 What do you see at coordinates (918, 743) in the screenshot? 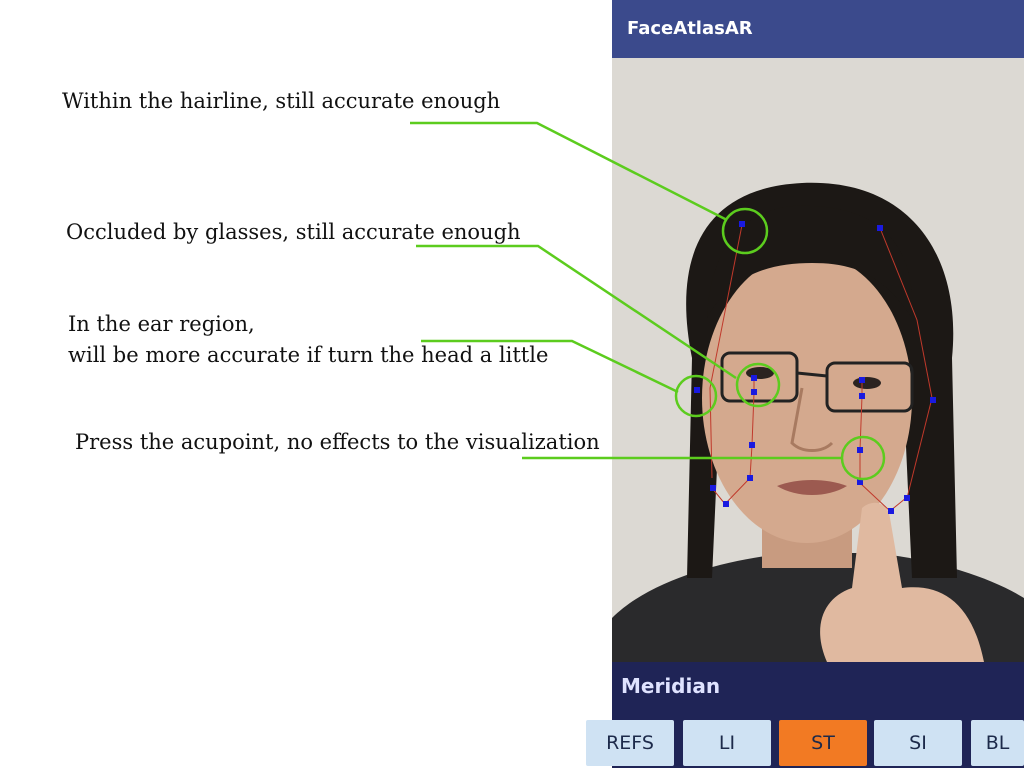
I see `meridian-button-si: SI` at bounding box center [918, 743].